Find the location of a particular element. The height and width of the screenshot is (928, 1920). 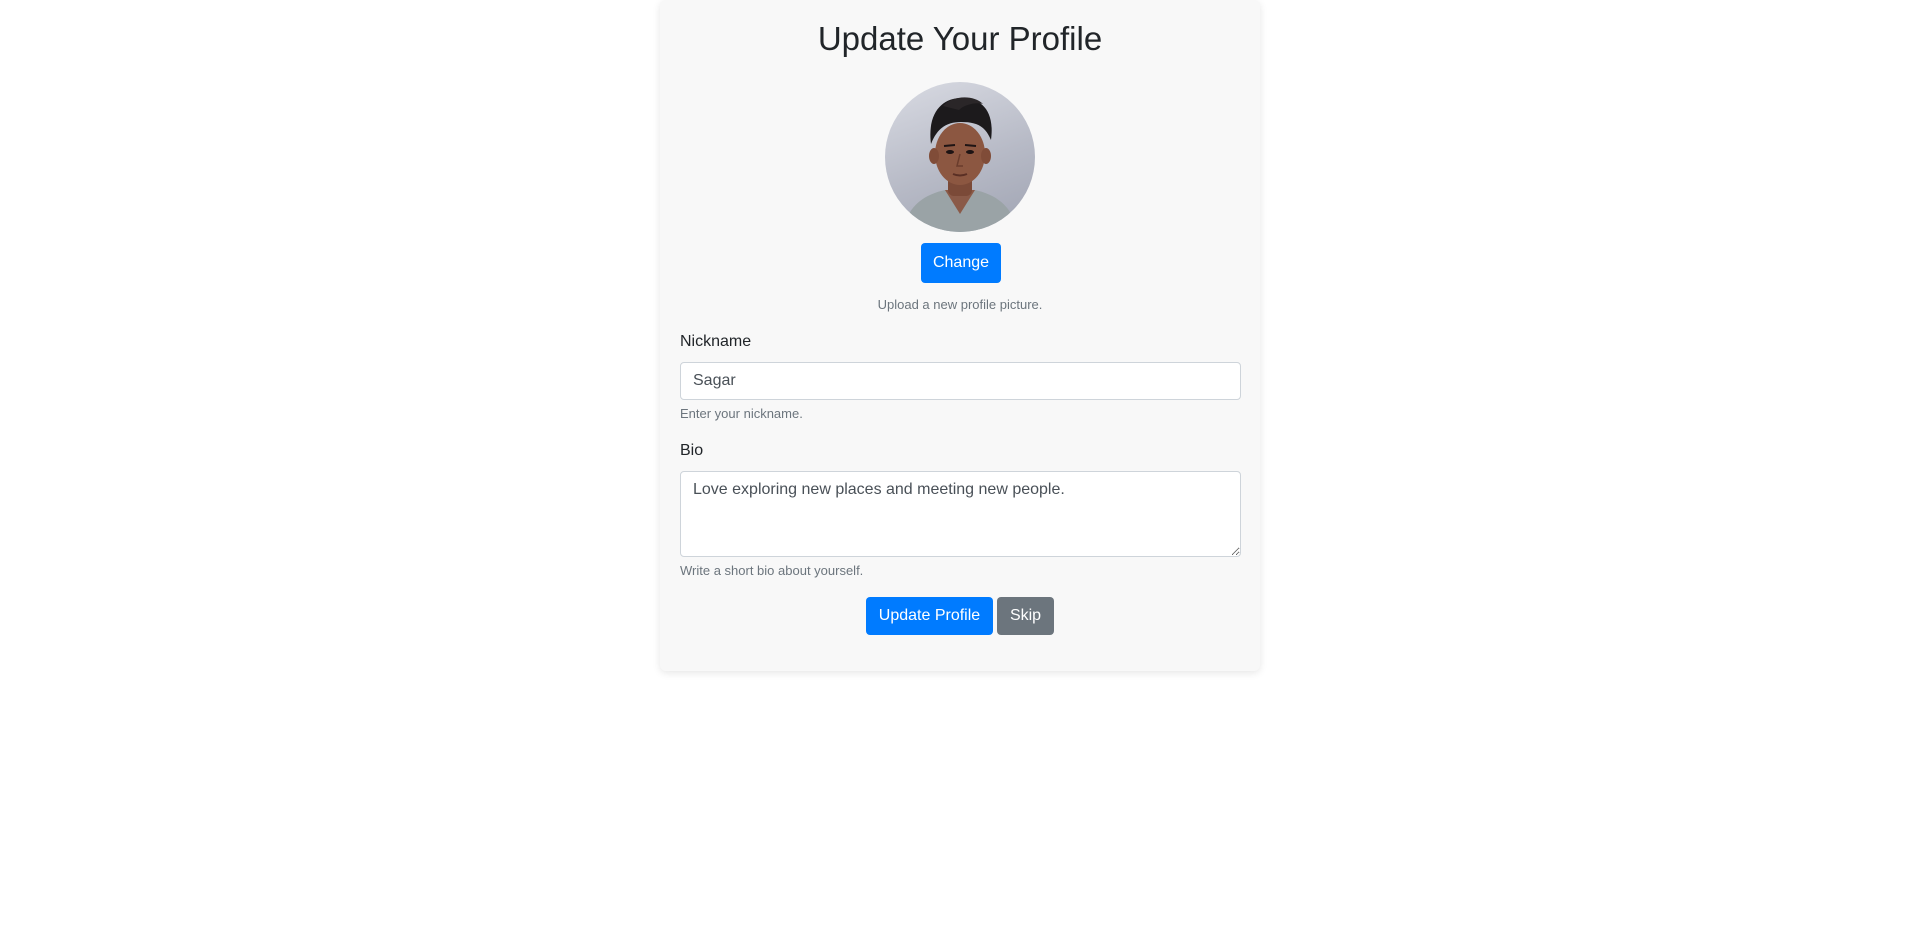

nickname-label: Nickname is located at coordinates (716, 341).